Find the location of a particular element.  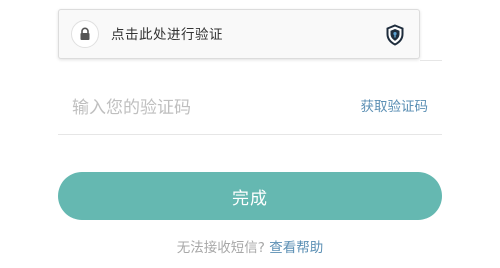

help-prompt: 无法接收短信? is located at coordinates (220, 248).